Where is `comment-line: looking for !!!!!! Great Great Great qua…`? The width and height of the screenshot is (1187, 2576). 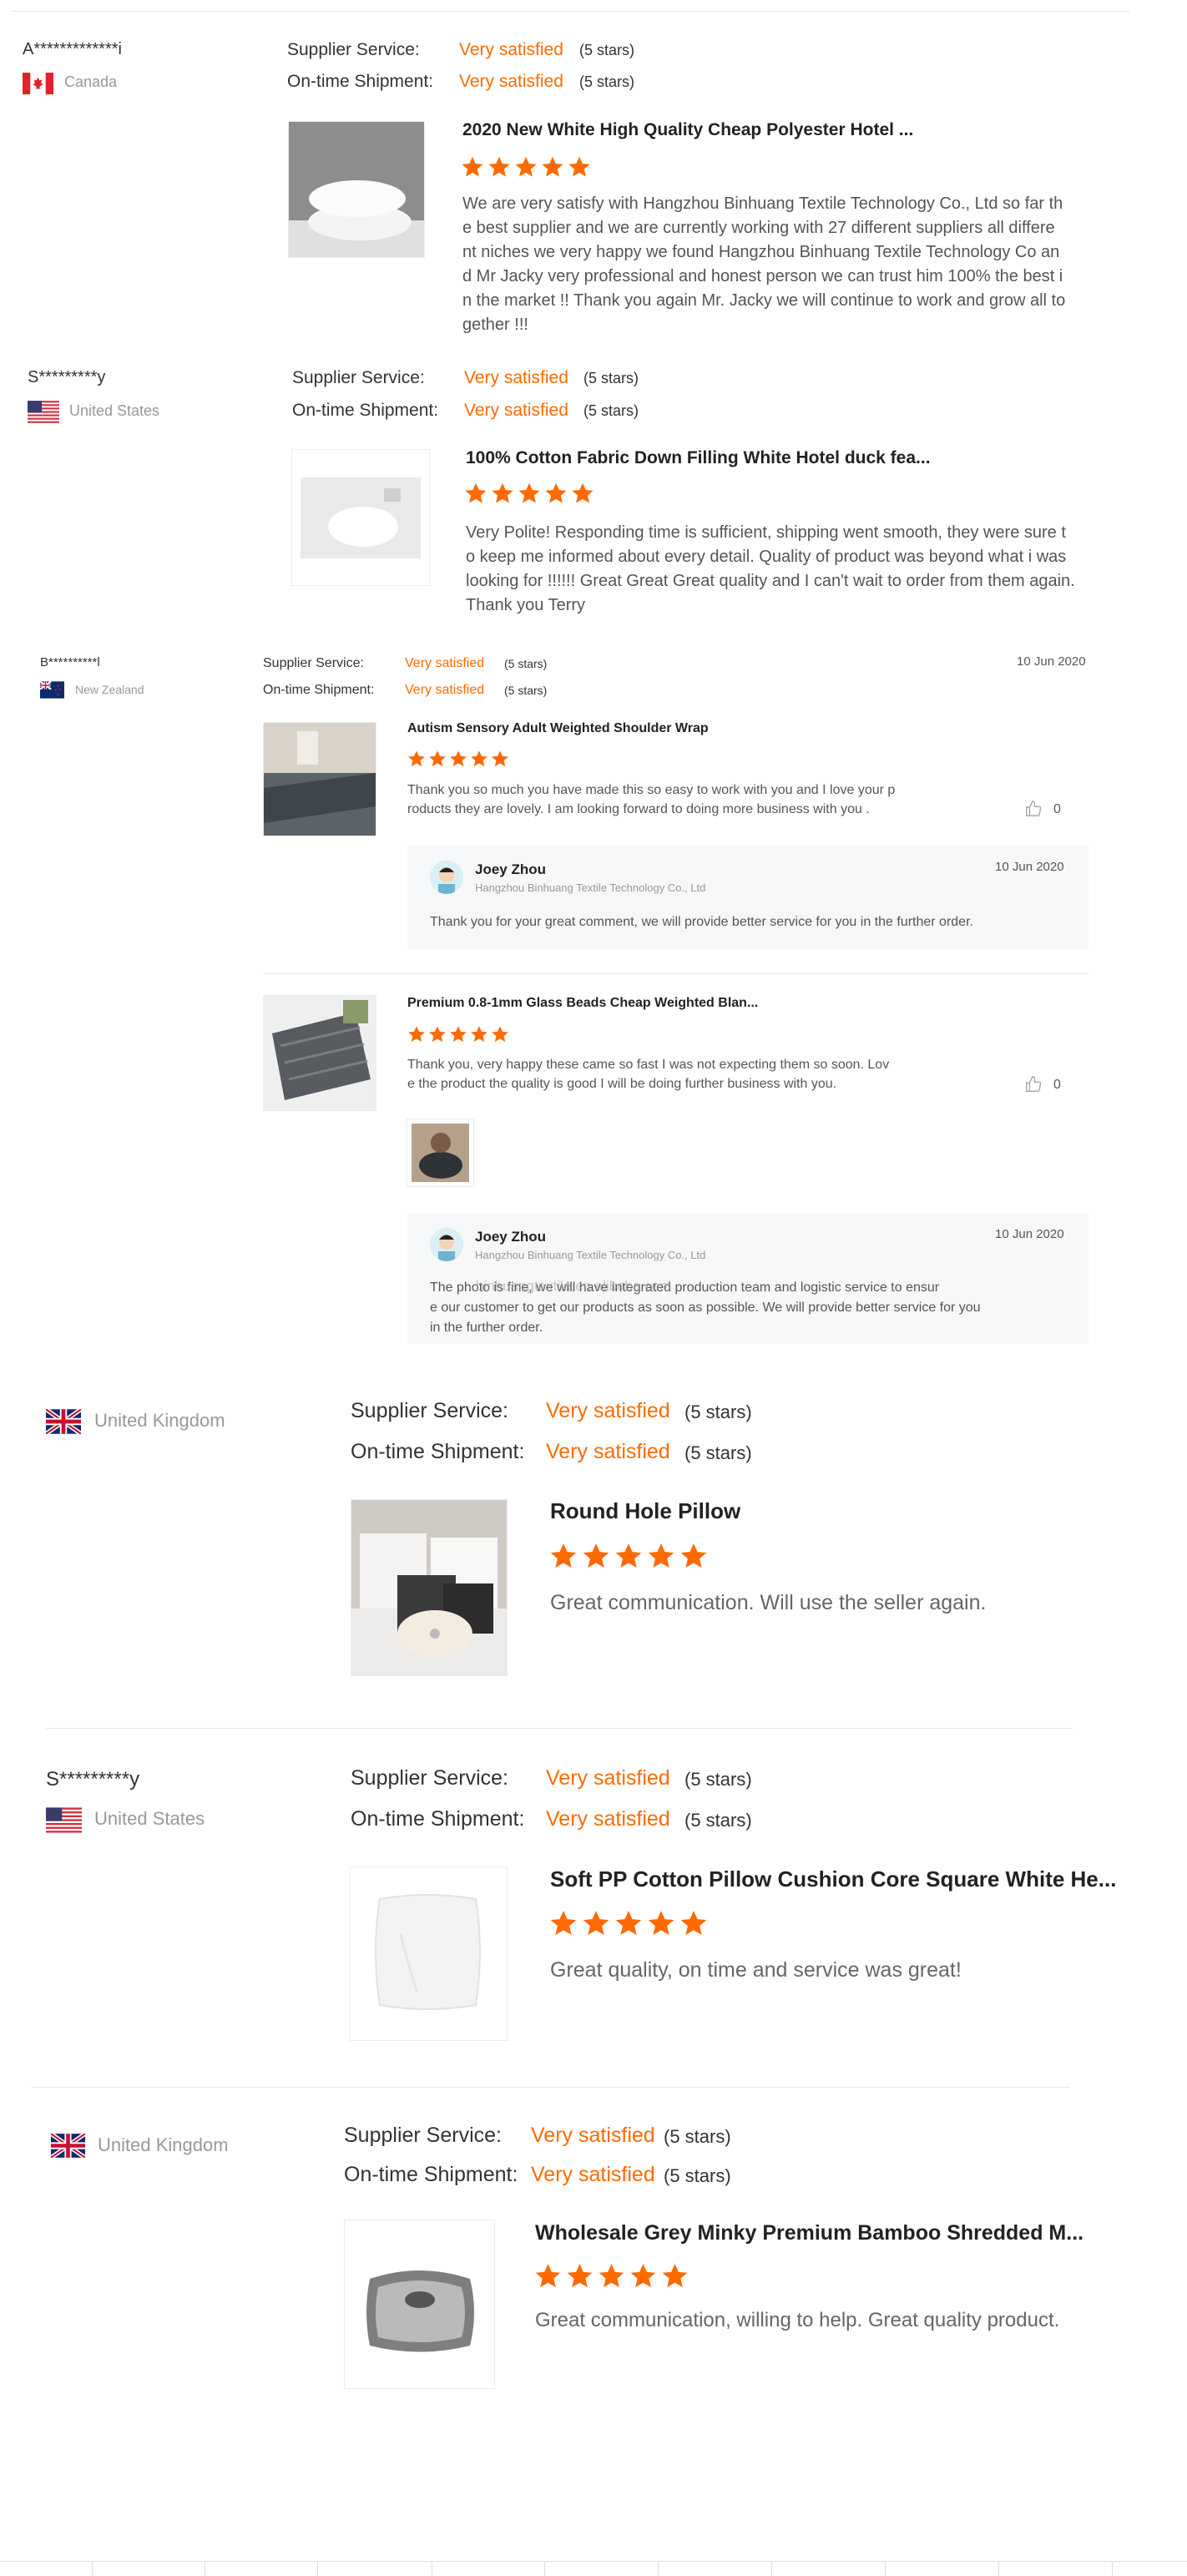 comment-line: looking for !!!!!! Great Great Great qua… is located at coordinates (770, 581).